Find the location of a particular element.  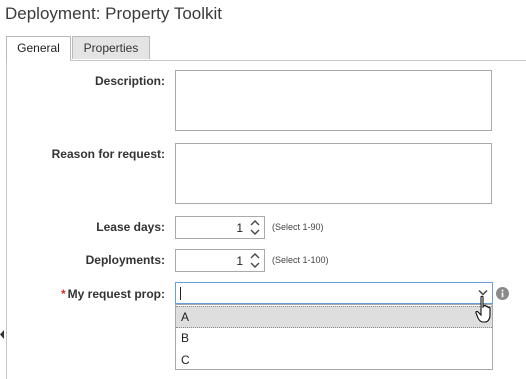

option-b: B is located at coordinates (334, 338).